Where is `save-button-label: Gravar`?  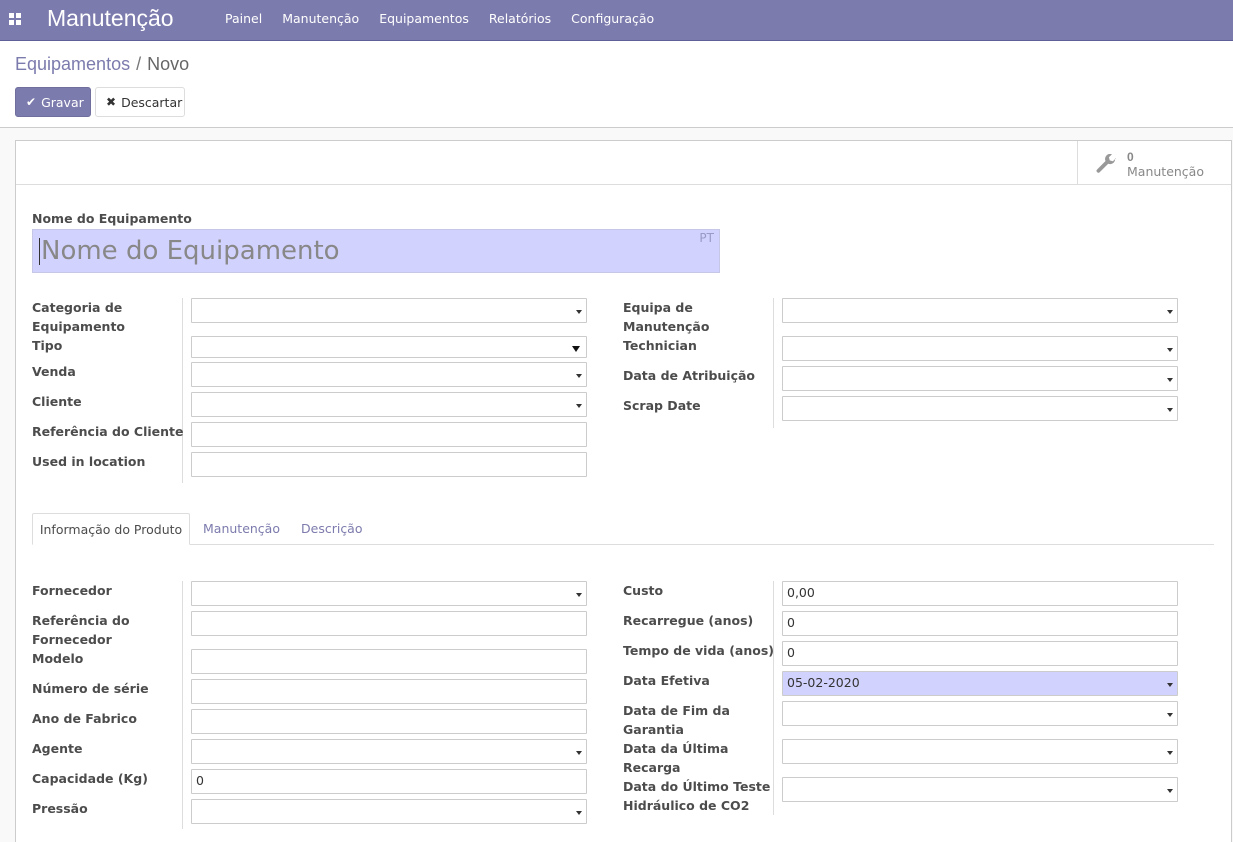
save-button-label: Gravar is located at coordinates (62, 102).